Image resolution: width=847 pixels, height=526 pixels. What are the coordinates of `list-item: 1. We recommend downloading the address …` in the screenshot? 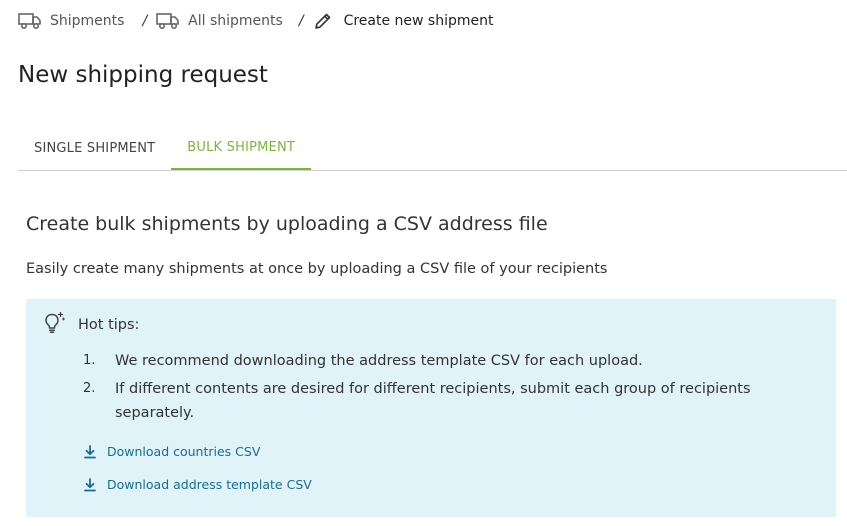 It's located at (416, 361).